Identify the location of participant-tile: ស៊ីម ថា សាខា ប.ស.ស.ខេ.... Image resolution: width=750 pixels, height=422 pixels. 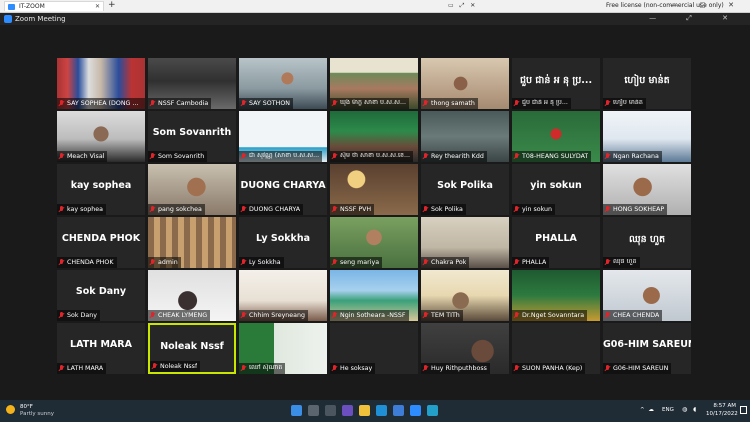
(374, 136).